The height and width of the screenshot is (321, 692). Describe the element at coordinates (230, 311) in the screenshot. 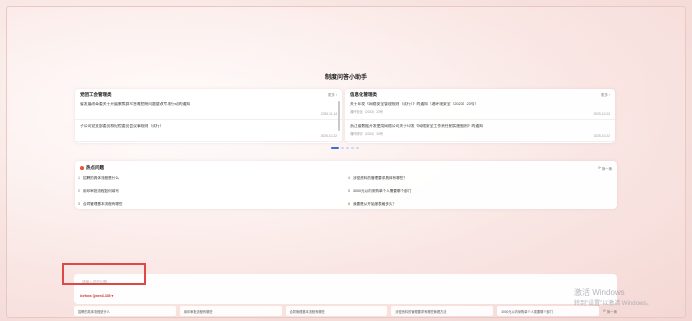

I see `suggestion-chip: 用印审批流程有哪些` at that location.